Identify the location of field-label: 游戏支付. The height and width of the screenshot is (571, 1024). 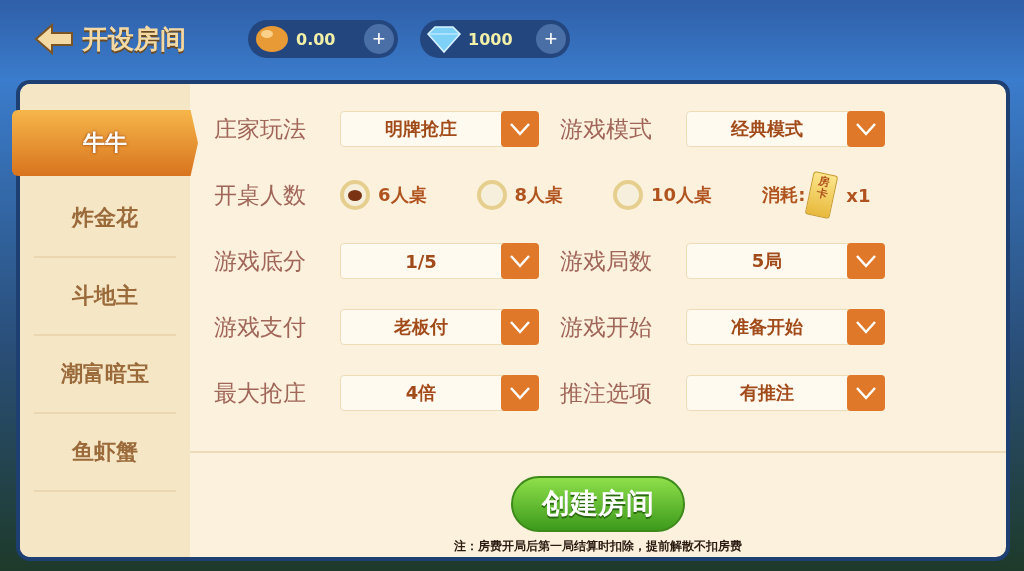
(260, 327).